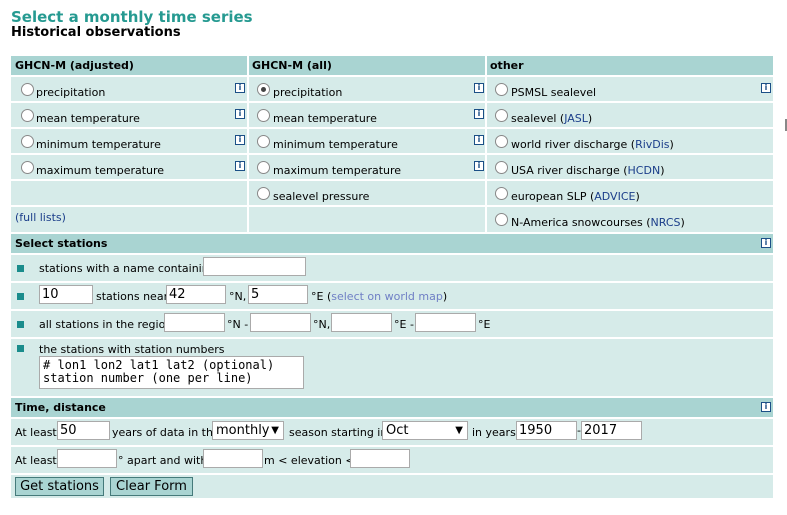 The width and height of the screenshot is (787, 515). What do you see at coordinates (151, 486) in the screenshot?
I see `clear-form-button: Clear Form` at bounding box center [151, 486].